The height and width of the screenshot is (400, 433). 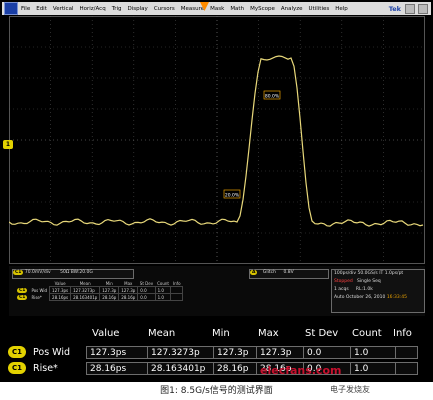 What do you see at coordinates (369, 281) in the screenshot?
I see `acq-seq: Single Seq` at bounding box center [369, 281].